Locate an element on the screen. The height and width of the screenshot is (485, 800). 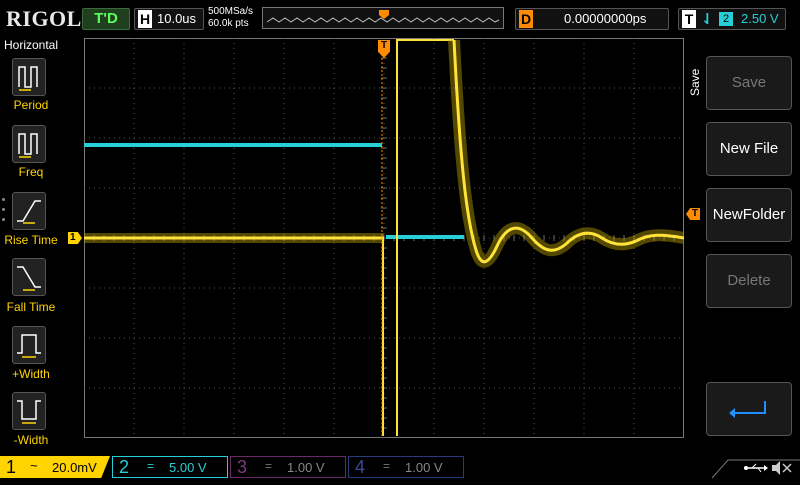
trigger-delay-box: D 0.00000000ps is located at coordinates (592, 19).